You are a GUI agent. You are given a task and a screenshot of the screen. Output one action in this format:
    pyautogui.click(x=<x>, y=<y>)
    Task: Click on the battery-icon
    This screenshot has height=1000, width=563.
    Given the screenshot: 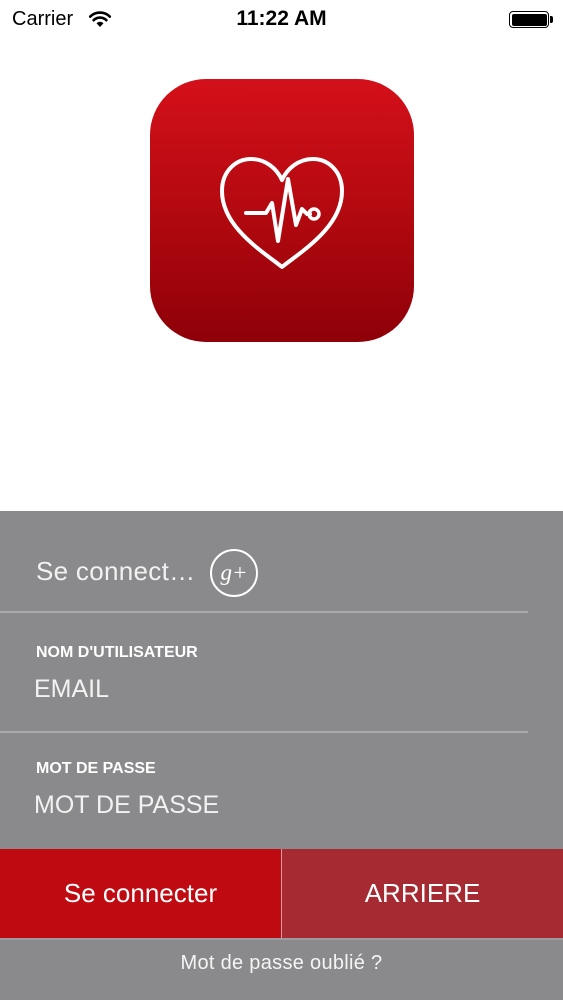 What is the action you would take?
    pyautogui.click(x=529, y=19)
    